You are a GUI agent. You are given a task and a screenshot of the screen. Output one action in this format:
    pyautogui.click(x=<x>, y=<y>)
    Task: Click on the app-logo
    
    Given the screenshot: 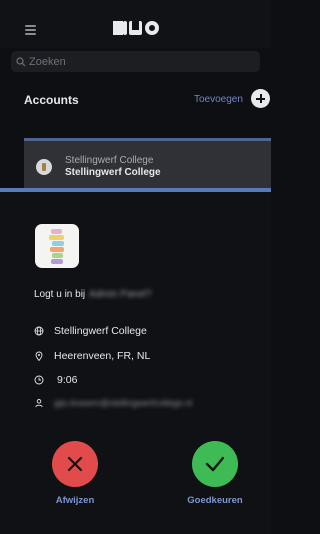 What is the action you would take?
    pyautogui.click(x=57, y=246)
    